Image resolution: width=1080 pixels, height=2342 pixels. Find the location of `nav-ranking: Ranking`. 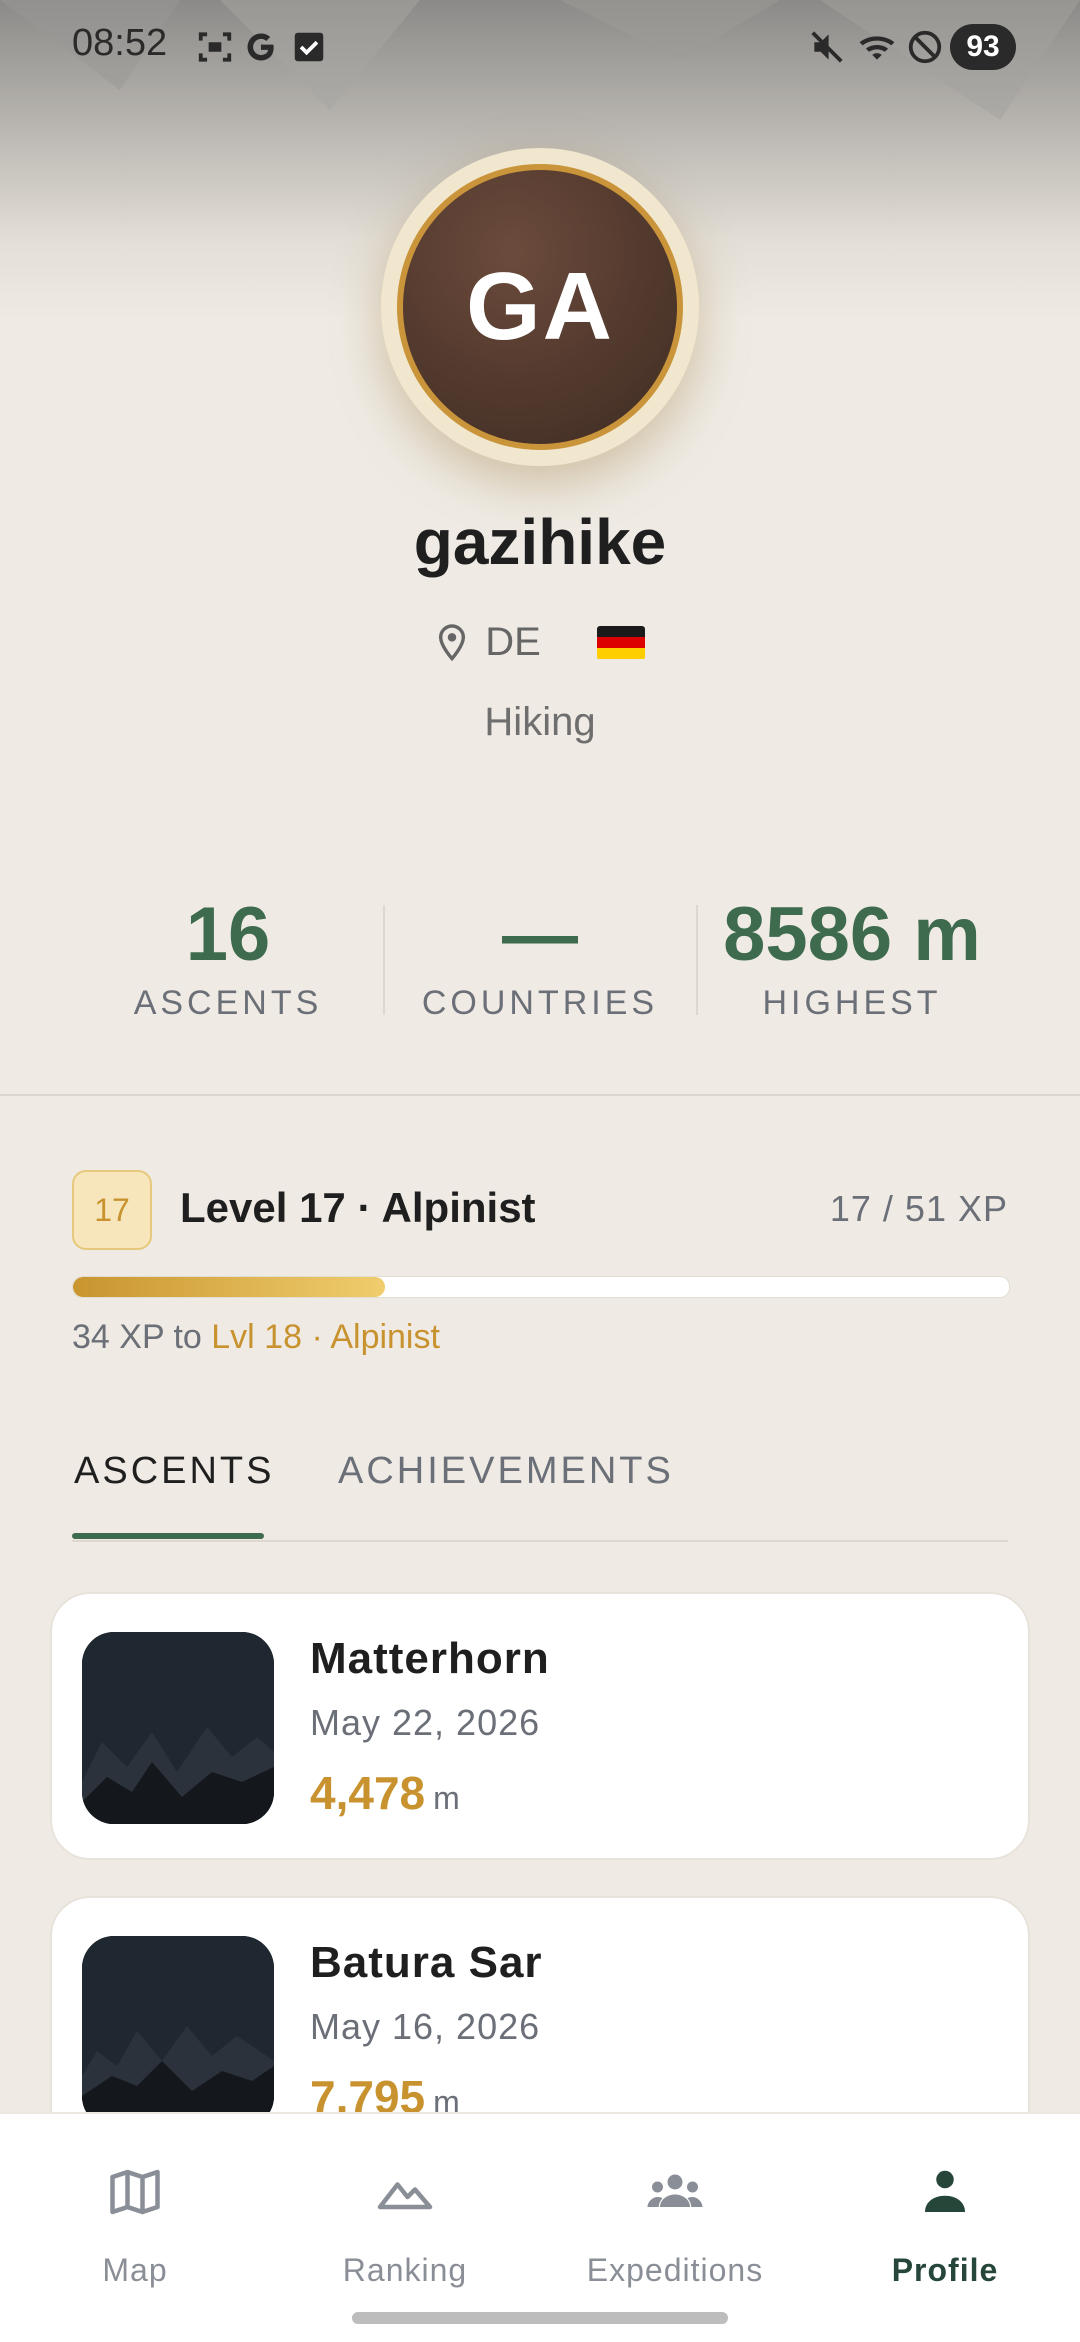

nav-ranking: Ranking is located at coordinates (405, 2209).